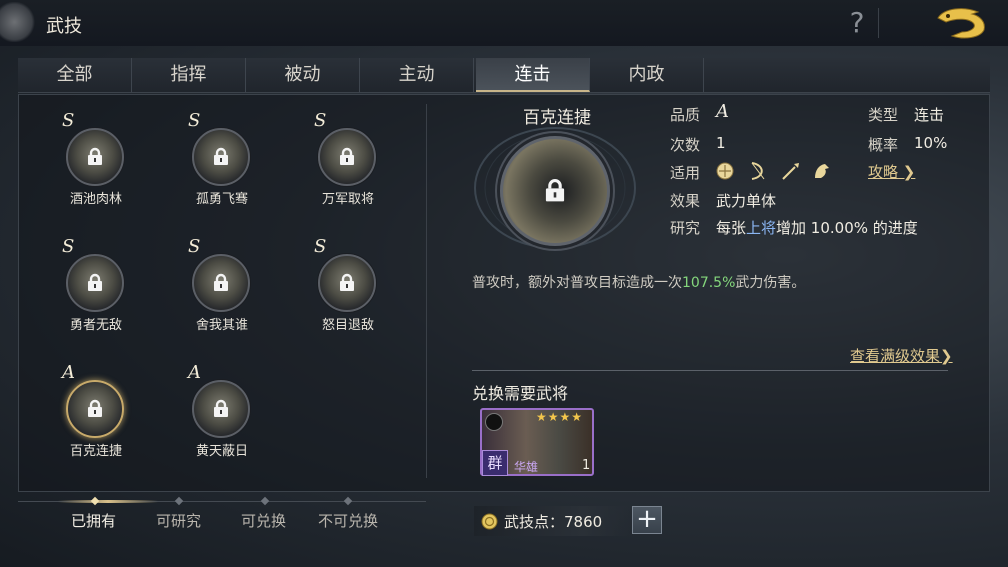 The height and width of the screenshot is (567, 1008). Describe the element at coordinates (731, 228) in the screenshot. I see `research-pre: 每张` at that location.